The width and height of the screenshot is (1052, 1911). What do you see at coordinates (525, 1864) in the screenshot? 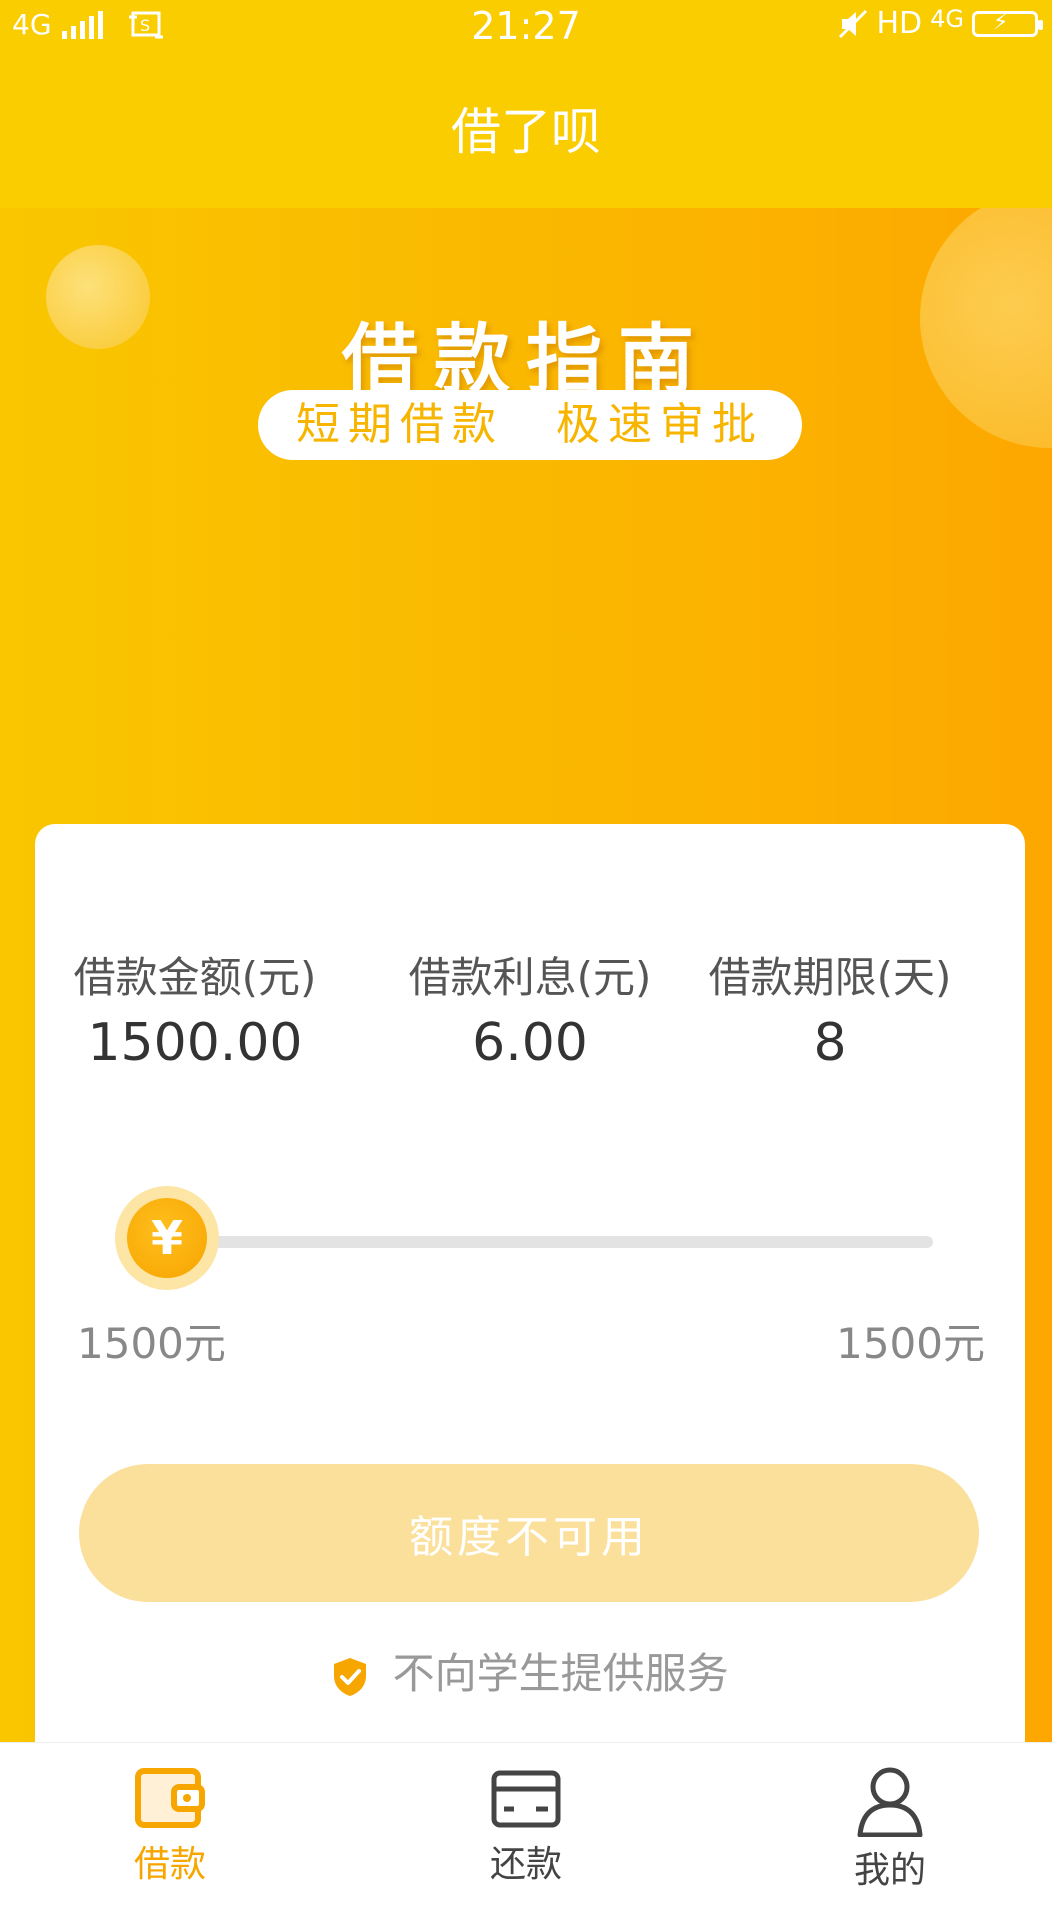
I see `tab-repay-label: 还款` at bounding box center [525, 1864].